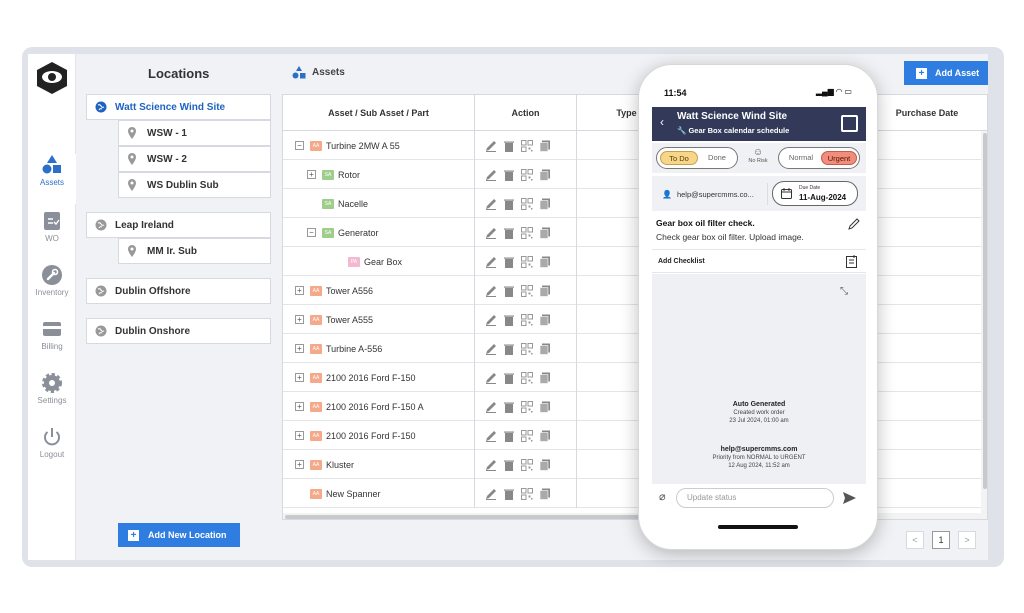  Describe the element at coordinates (52, 289) in the screenshot. I see `nav-inventory: Inventory` at that location.